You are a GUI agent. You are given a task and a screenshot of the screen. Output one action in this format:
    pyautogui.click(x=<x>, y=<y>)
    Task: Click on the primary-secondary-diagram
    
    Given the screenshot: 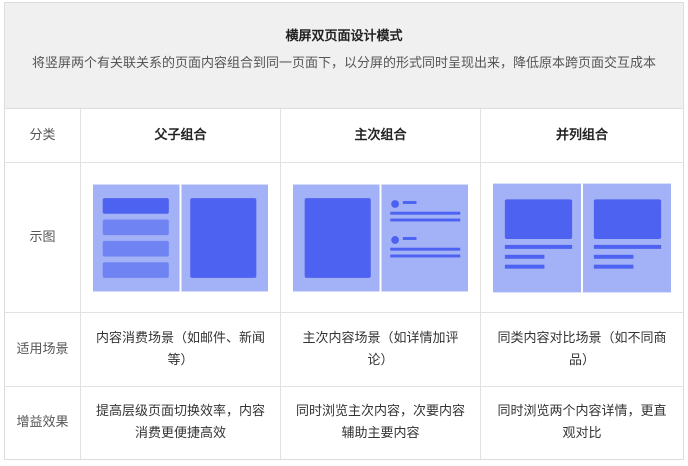 What is the action you would take?
    pyautogui.click(x=380, y=237)
    